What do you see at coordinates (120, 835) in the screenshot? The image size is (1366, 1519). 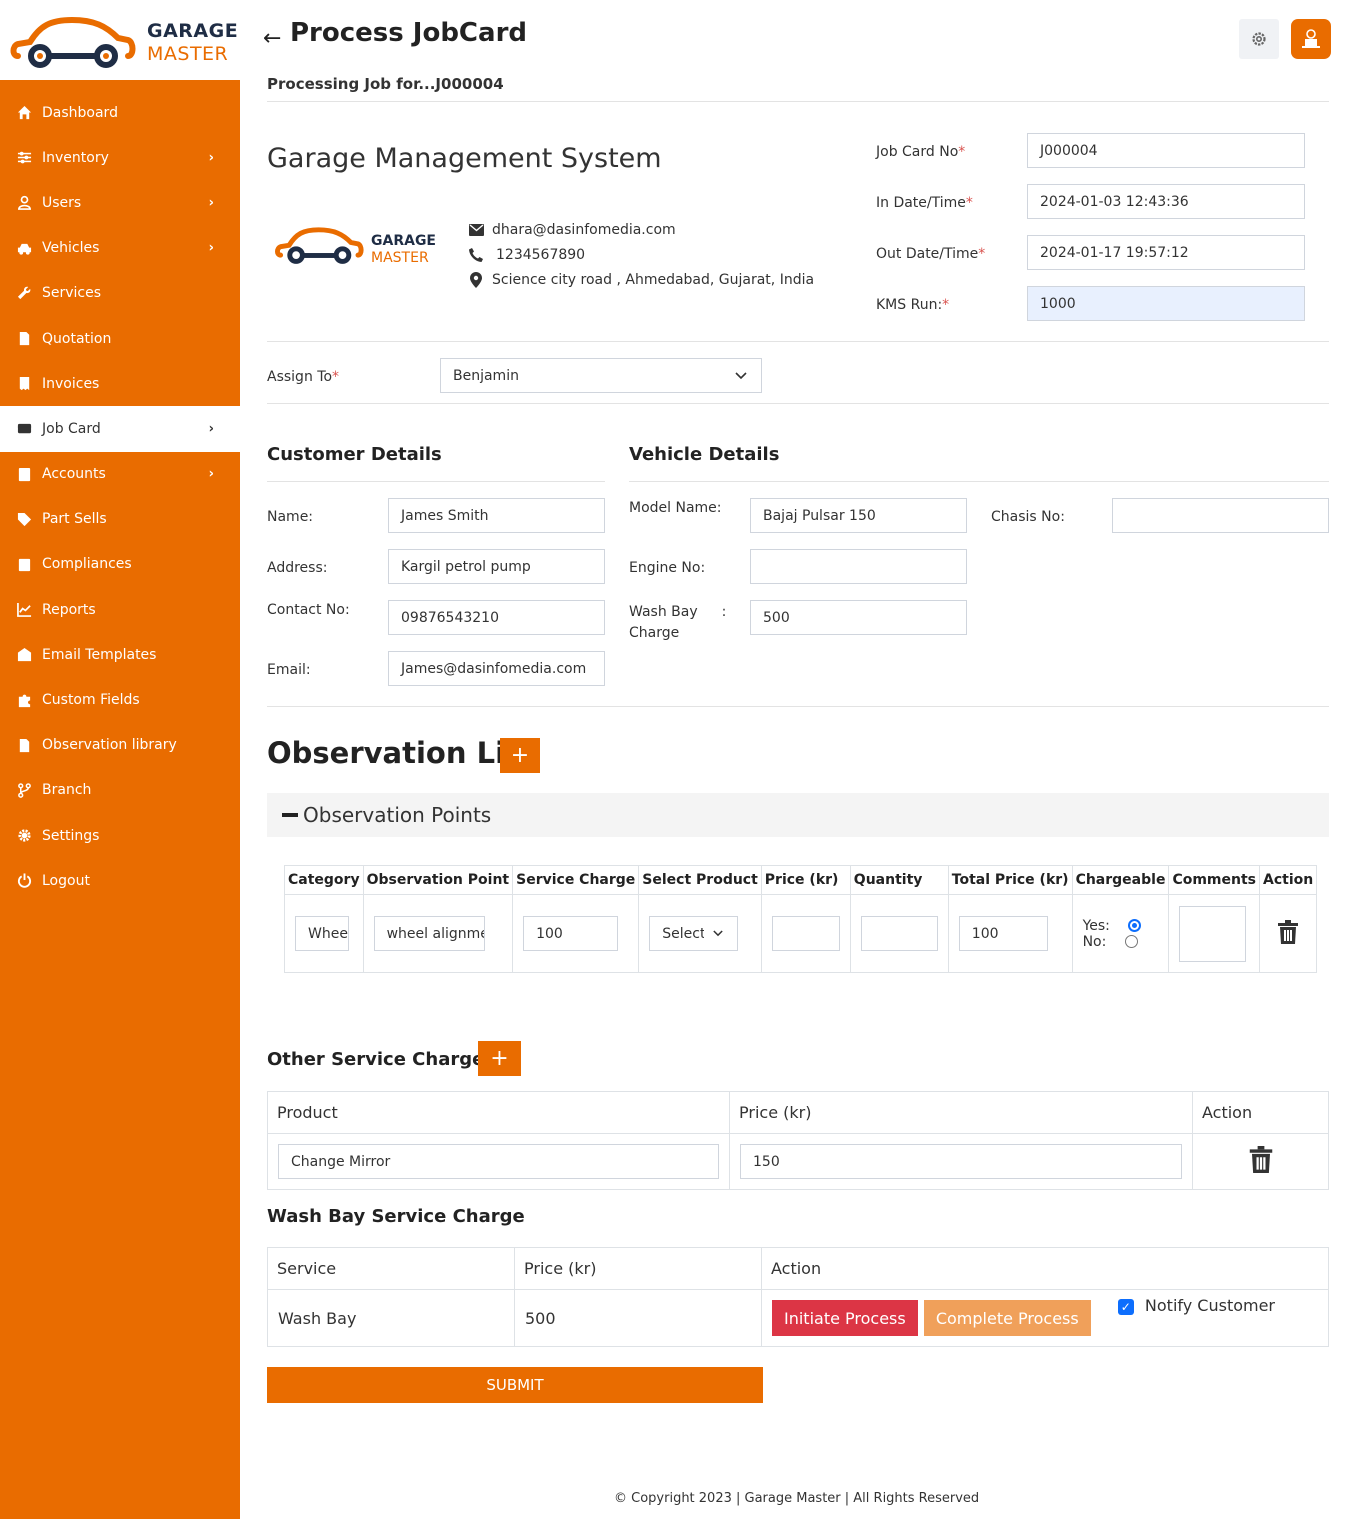 I see `sidebar-item-settings: Settings` at bounding box center [120, 835].